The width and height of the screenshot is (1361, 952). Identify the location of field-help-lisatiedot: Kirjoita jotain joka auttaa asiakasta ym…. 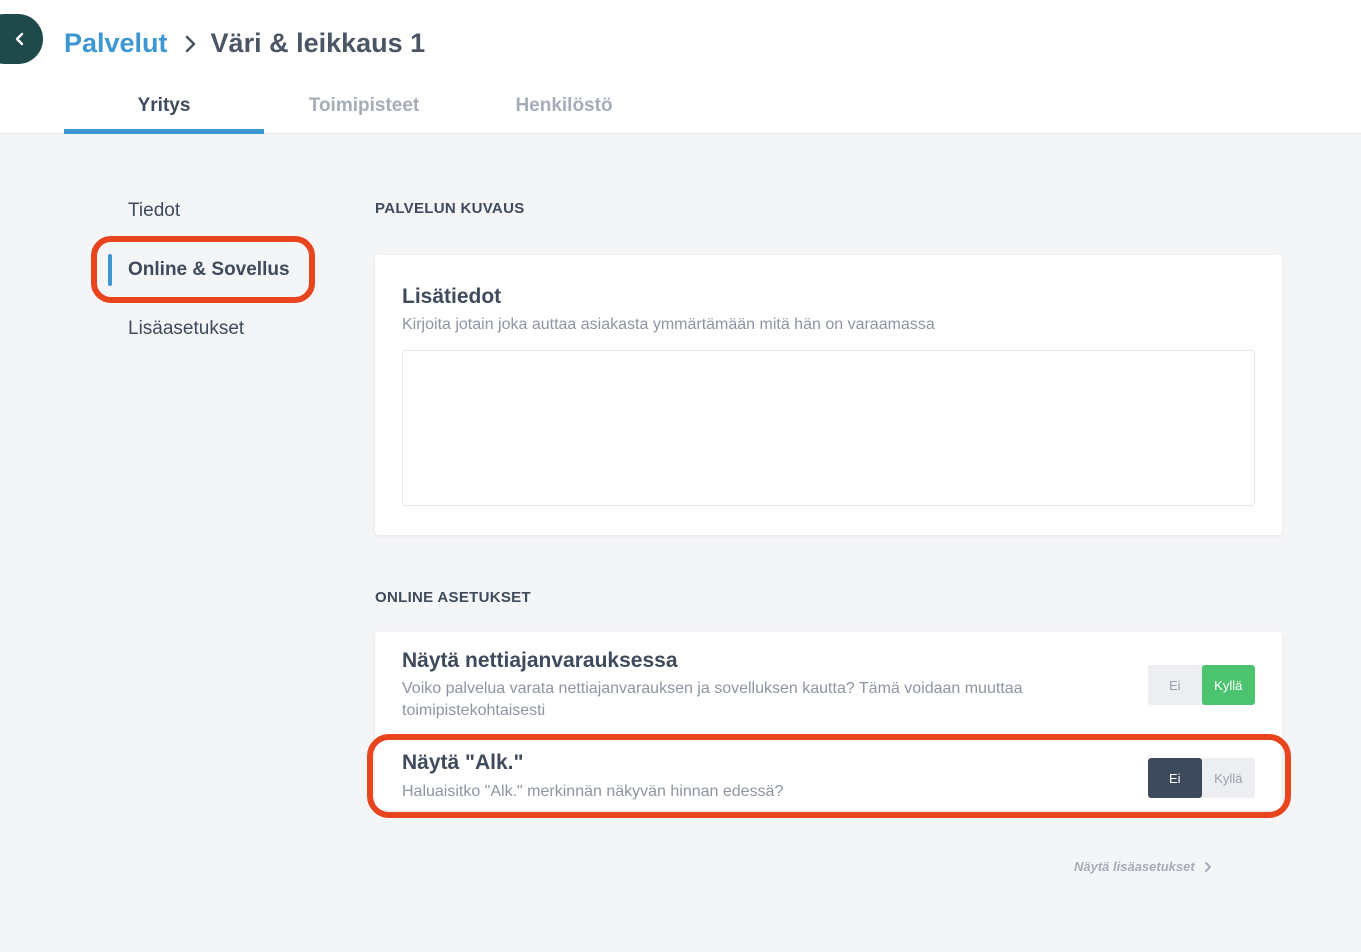
(668, 324).